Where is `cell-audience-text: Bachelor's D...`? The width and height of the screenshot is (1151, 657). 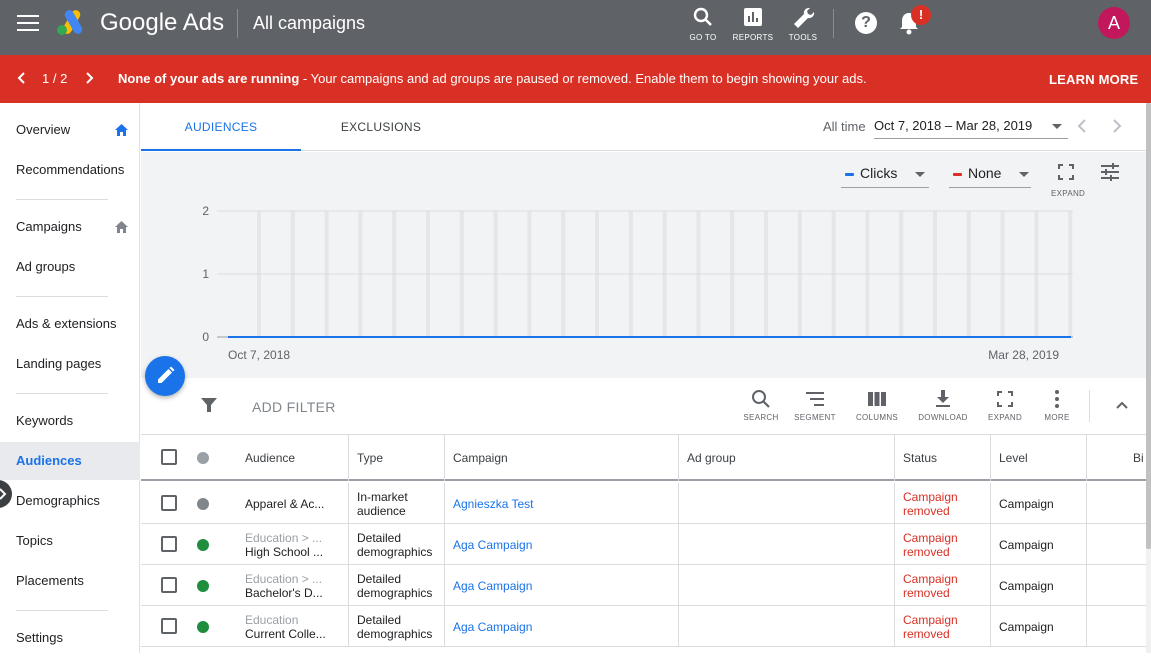 cell-audience-text: Bachelor's D... is located at coordinates (284, 592).